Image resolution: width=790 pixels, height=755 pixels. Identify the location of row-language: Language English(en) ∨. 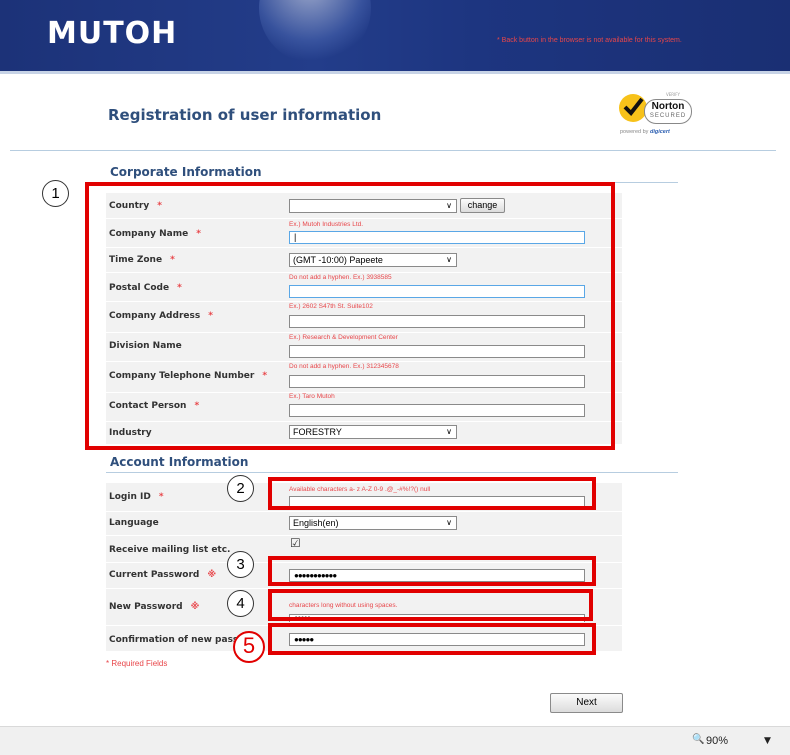
(364, 524).